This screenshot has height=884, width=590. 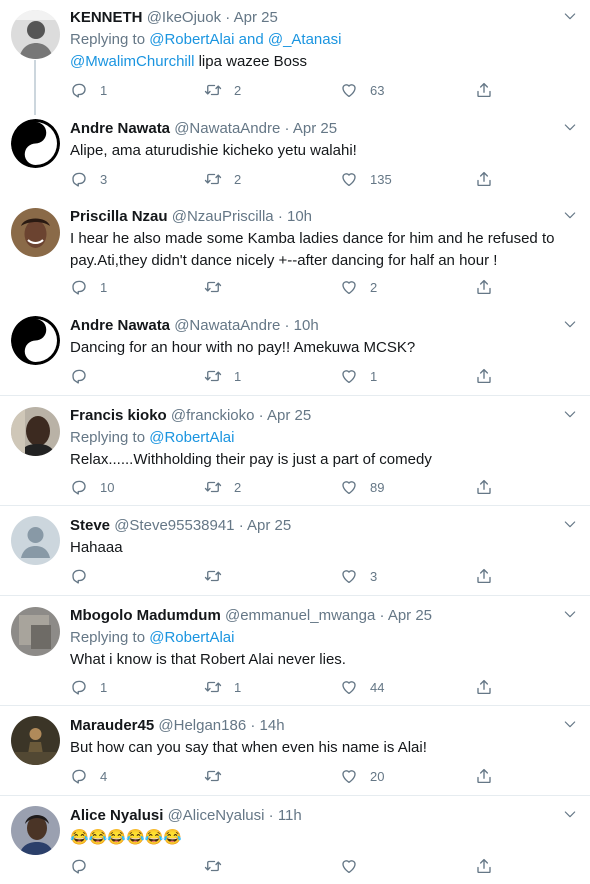 I want to click on person-bw-avatar, so click(x=35, y=34).